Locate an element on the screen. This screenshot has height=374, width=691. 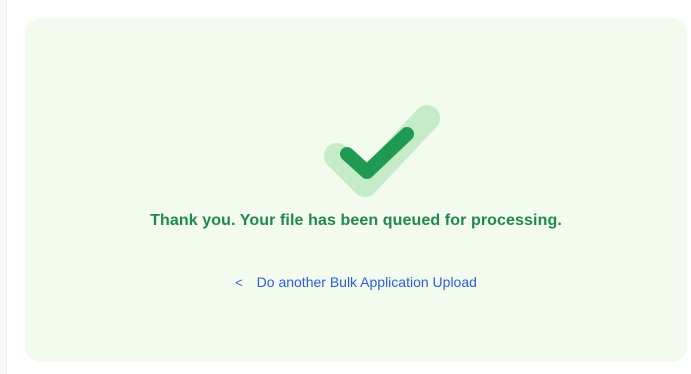
bulk-upload-again-link: < Do another Bulk Application Upload is located at coordinates (356, 282).